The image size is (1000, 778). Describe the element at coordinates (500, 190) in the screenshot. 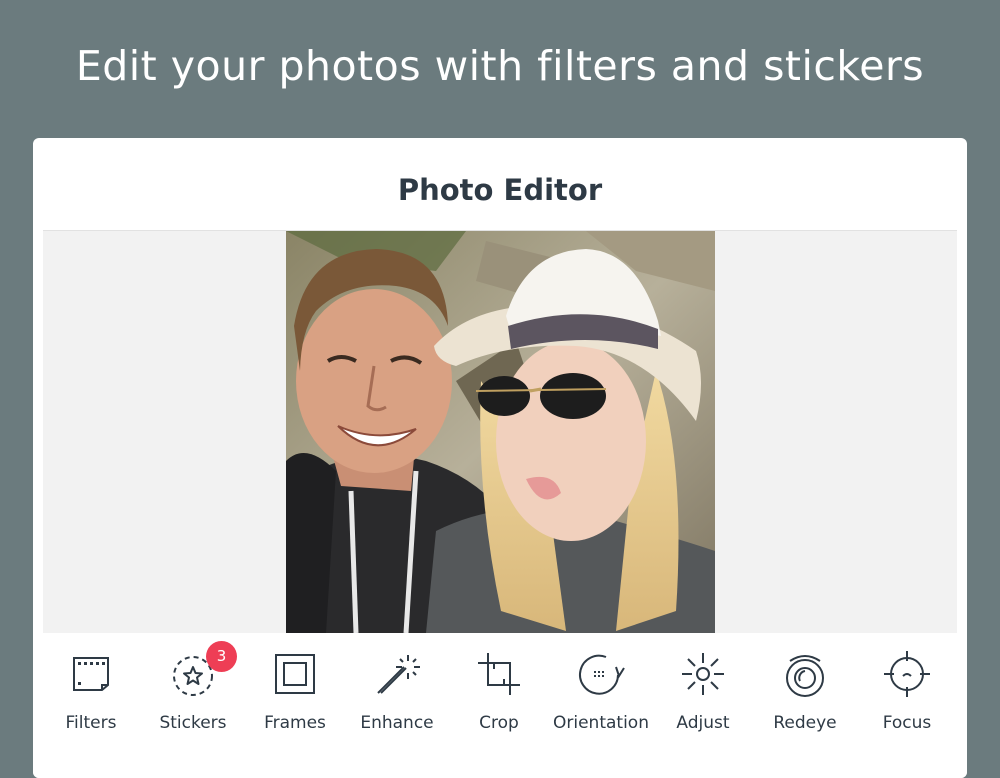

I see `page-title: Photo Editor` at that location.